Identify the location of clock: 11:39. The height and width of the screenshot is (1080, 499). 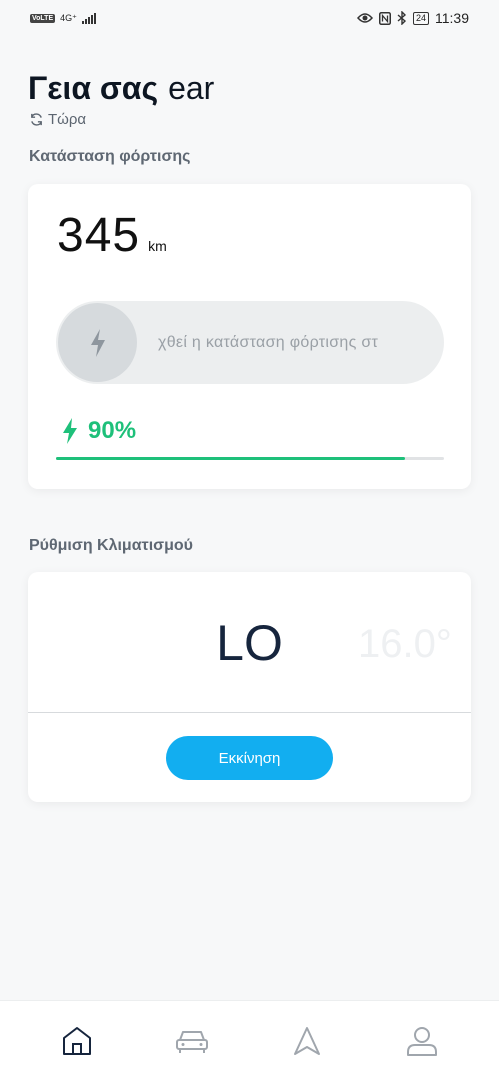
(452, 18).